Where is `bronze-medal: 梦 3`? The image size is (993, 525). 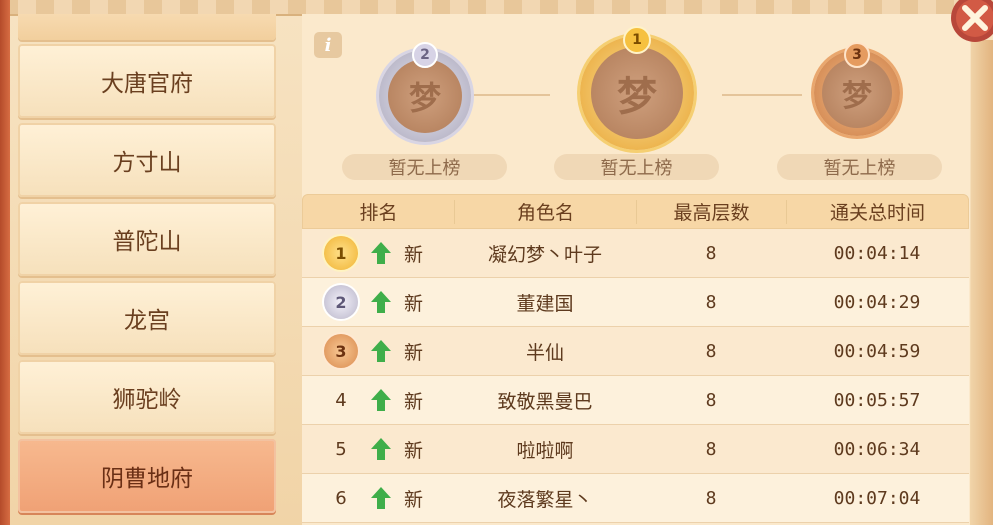
bronze-medal: 梦 3 is located at coordinates (857, 89).